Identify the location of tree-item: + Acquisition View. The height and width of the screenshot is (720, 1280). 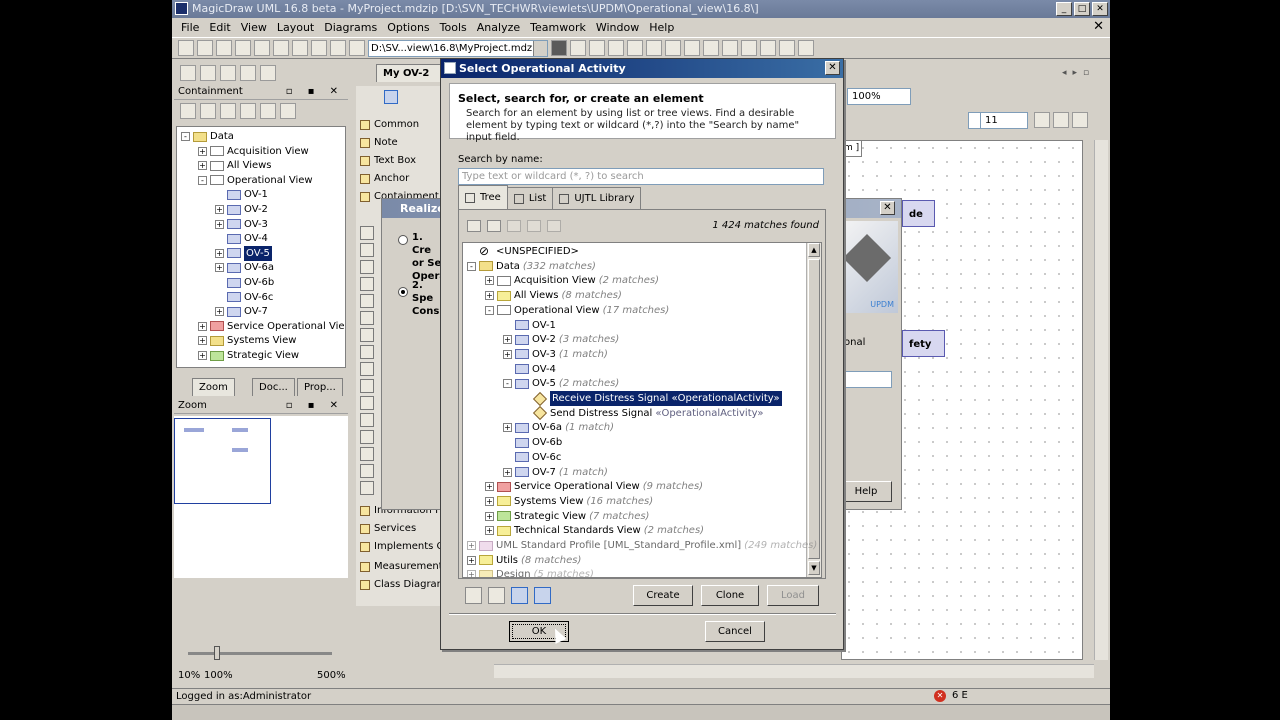
(253, 151).